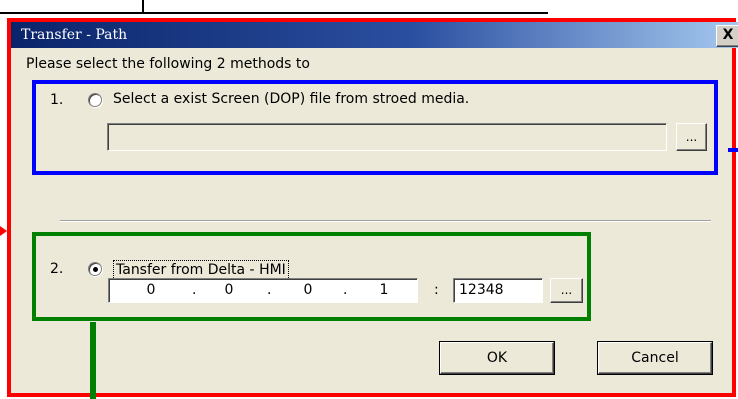  I want to click on cancel-button: Cancel, so click(655, 358).